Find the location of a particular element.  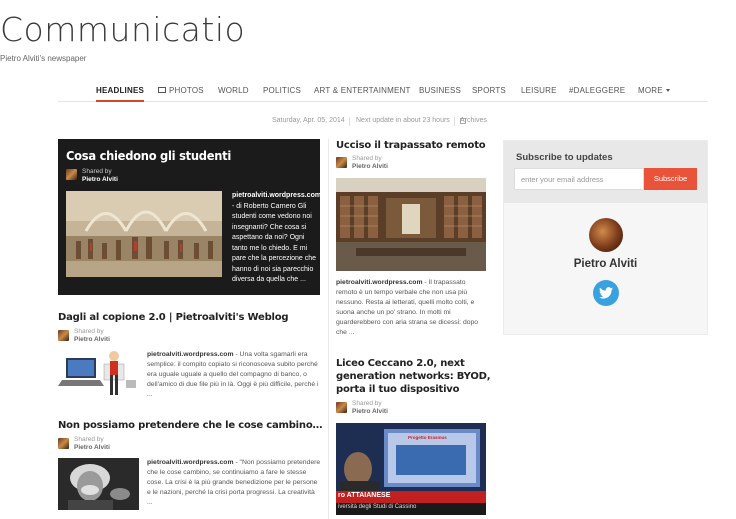

curator-name: Pietro Alviti is located at coordinates (605, 264).